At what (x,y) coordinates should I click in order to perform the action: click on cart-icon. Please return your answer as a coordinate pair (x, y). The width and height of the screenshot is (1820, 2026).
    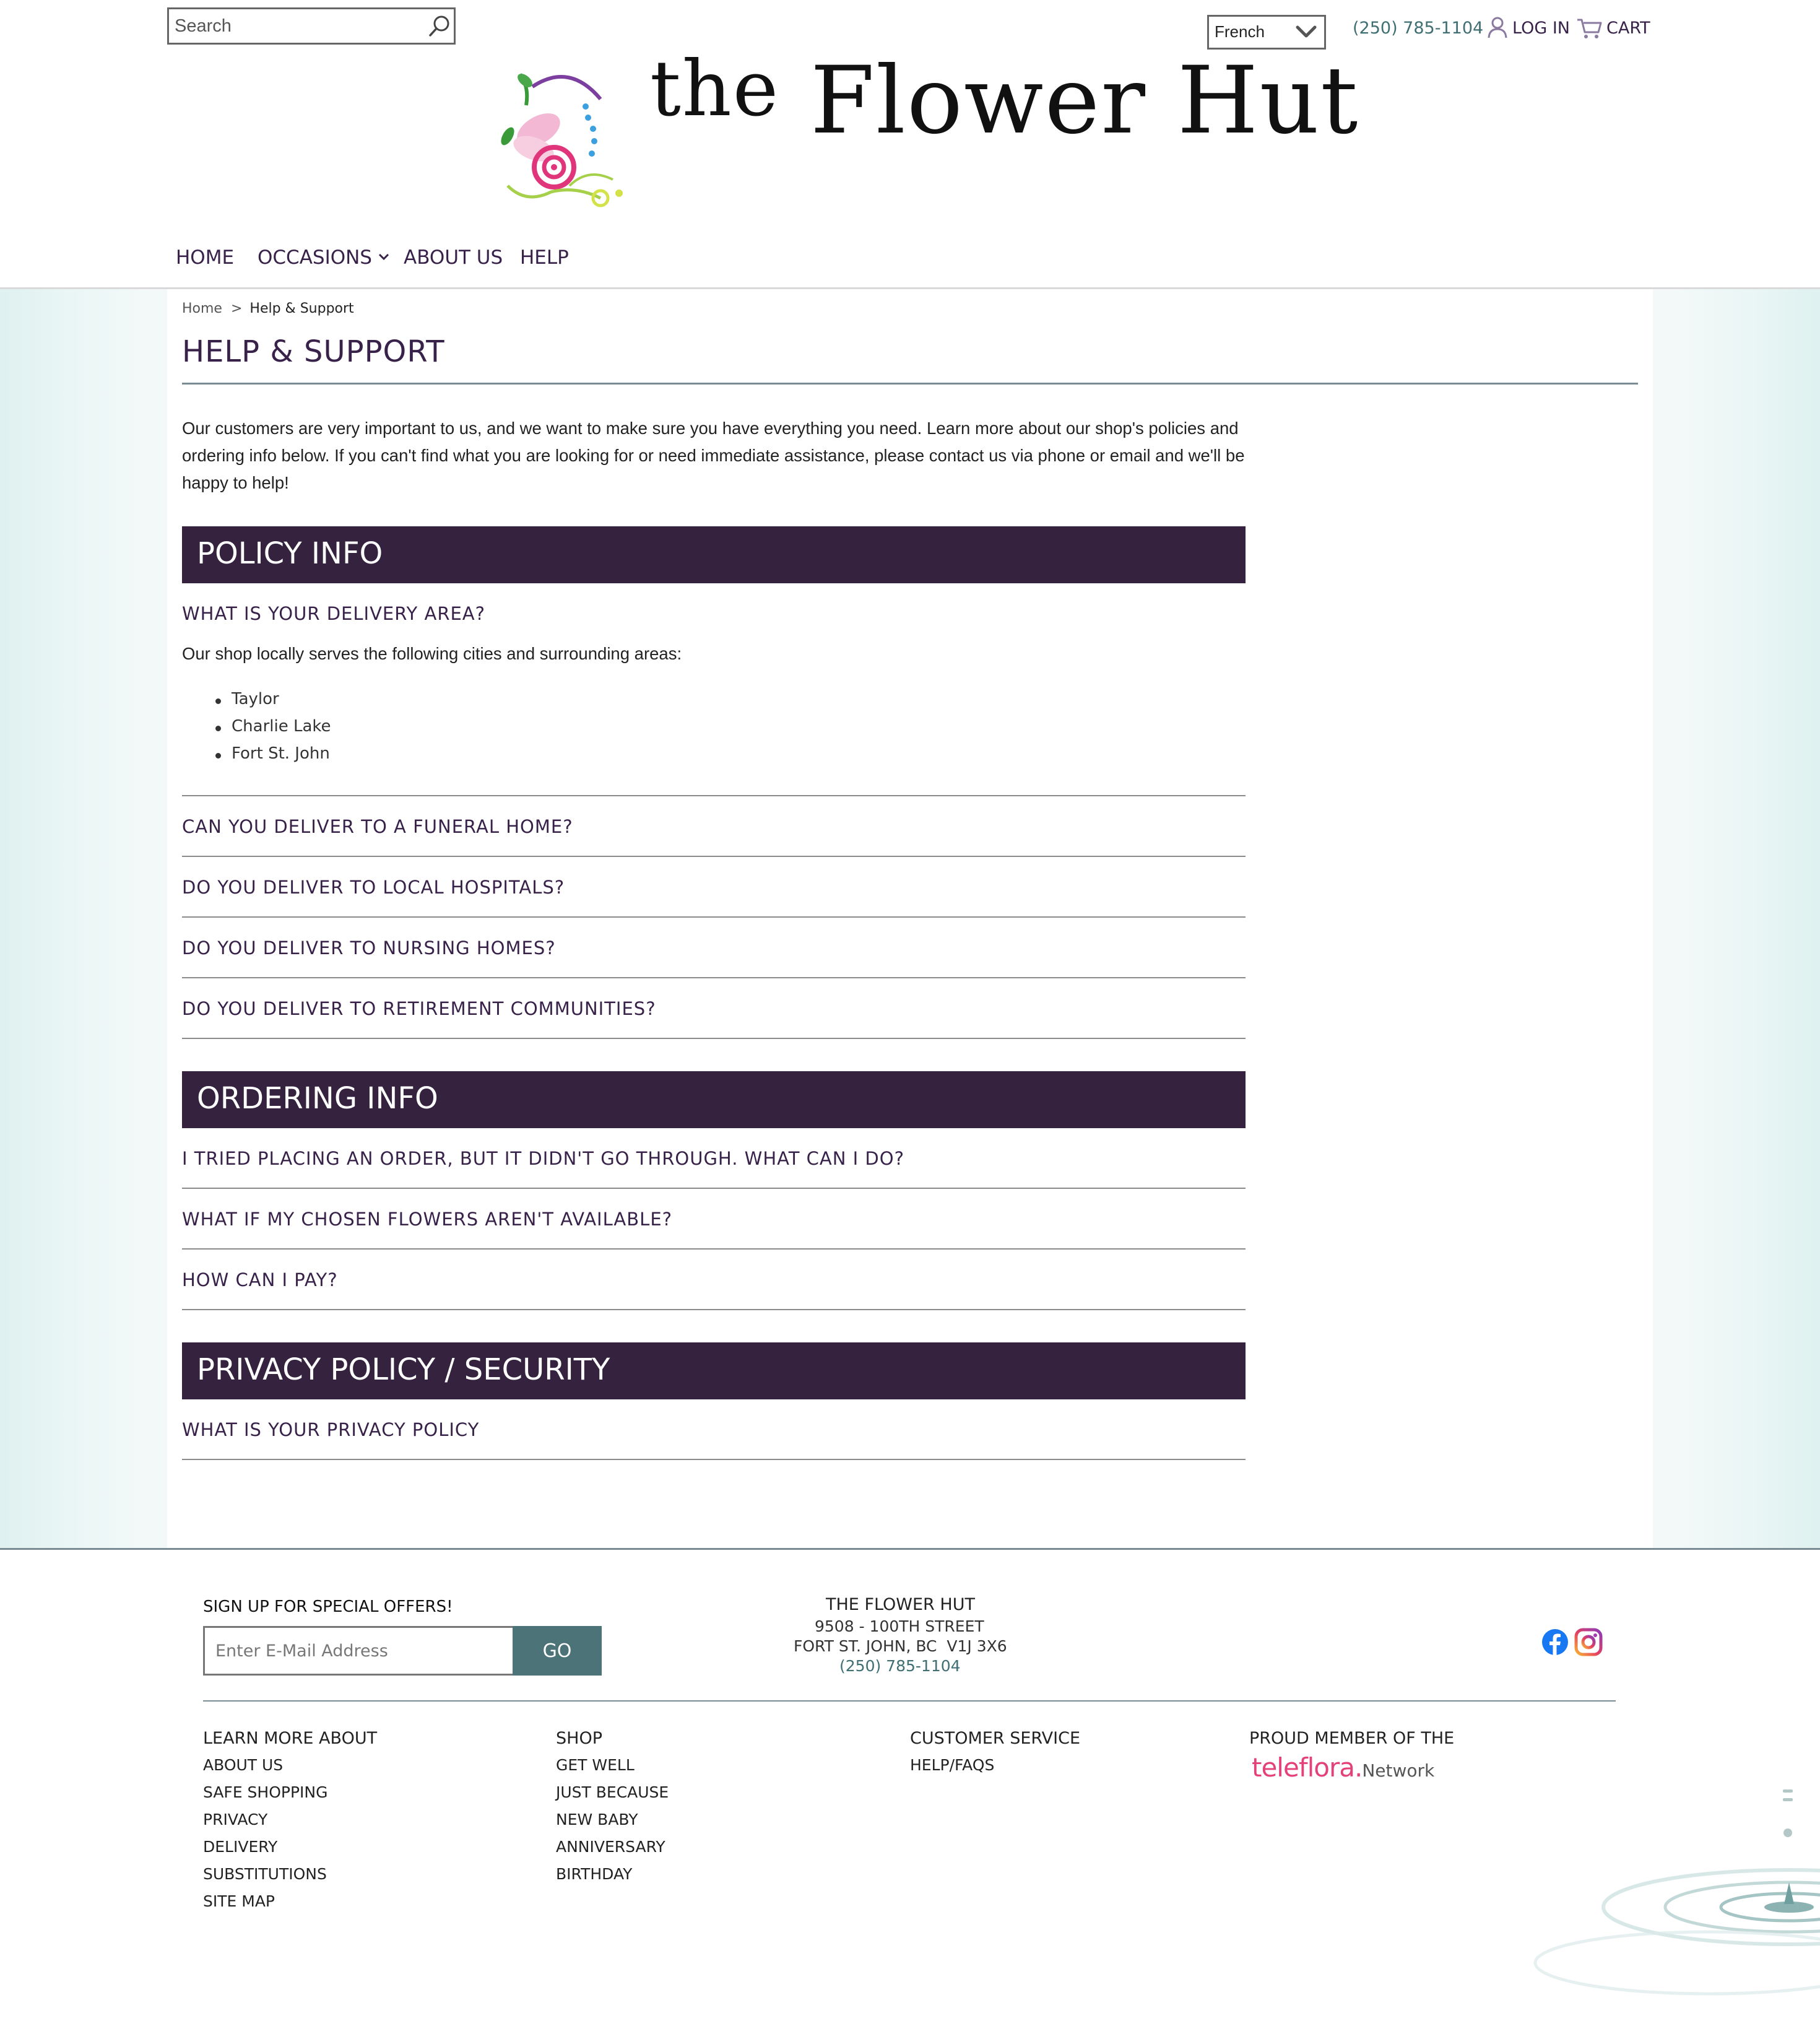
    Looking at the image, I should click on (1589, 28).